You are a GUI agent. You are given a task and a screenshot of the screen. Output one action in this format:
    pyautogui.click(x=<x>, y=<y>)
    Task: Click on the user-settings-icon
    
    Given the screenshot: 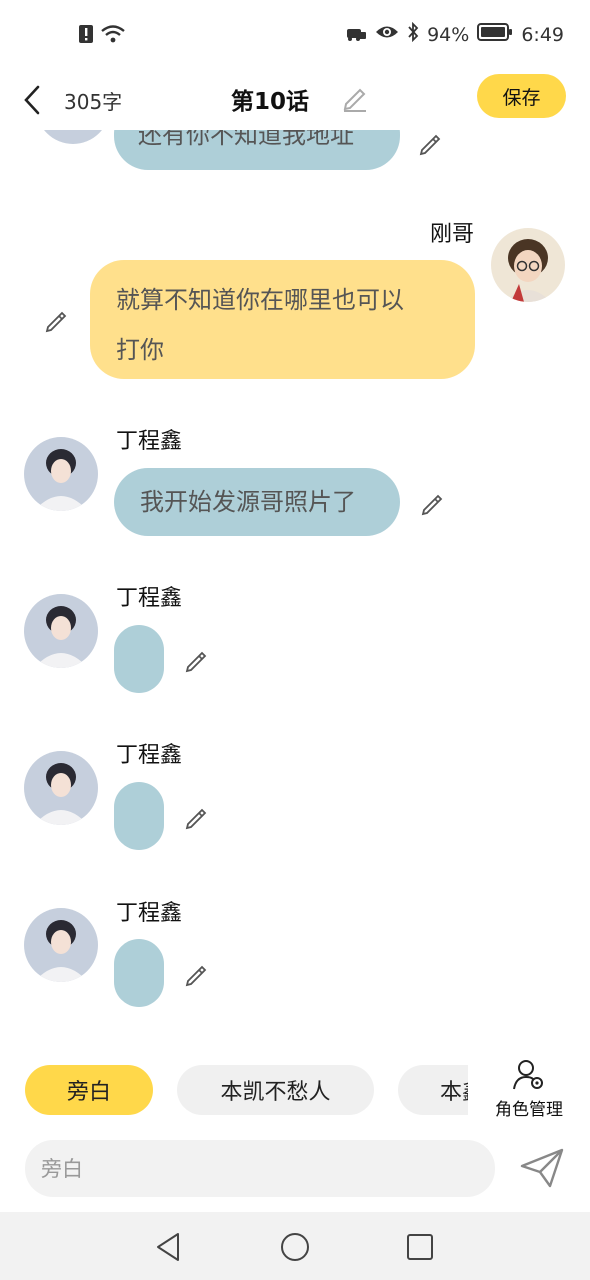 What is the action you would take?
    pyautogui.click(x=528, y=1075)
    